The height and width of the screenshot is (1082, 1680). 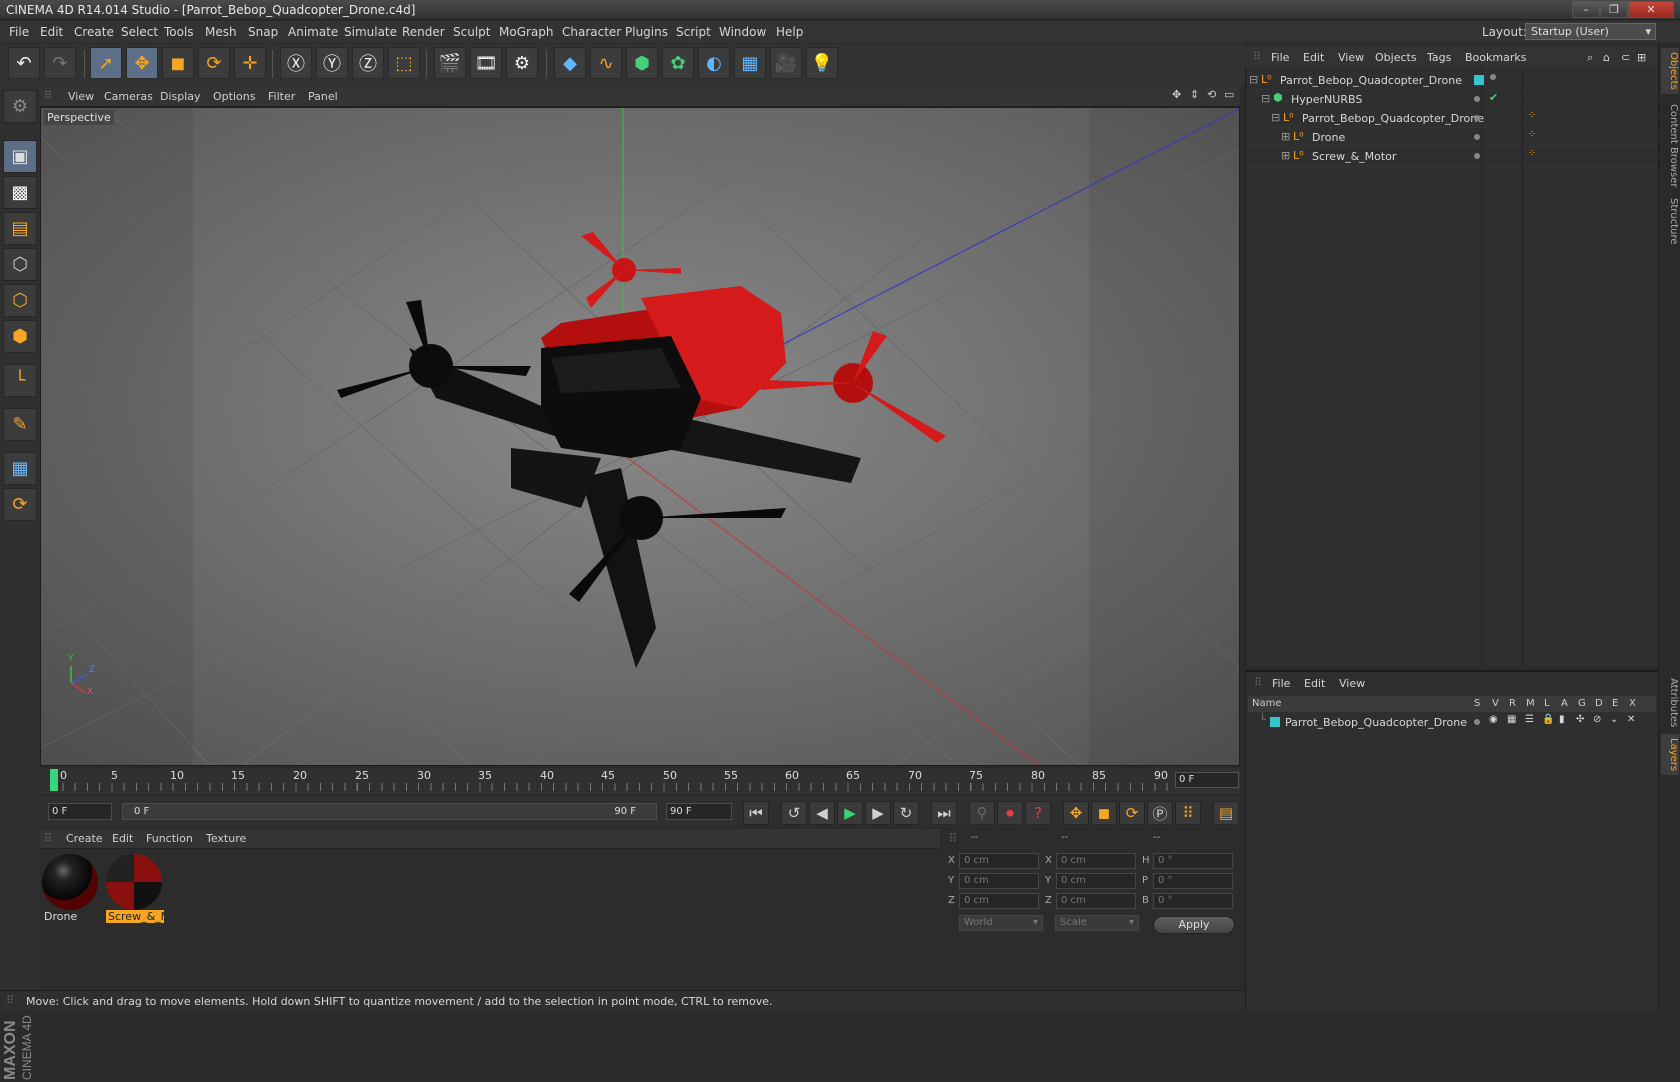 What do you see at coordinates (1590, 31) in the screenshot?
I see `layout-select: Startup (User) ▾` at bounding box center [1590, 31].